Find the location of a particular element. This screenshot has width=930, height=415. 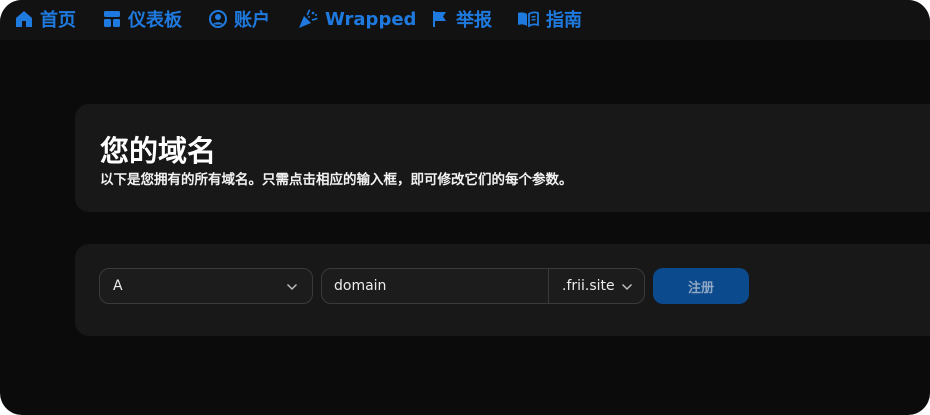

nav-item-wrapped: Wrapped is located at coordinates (356, 19).